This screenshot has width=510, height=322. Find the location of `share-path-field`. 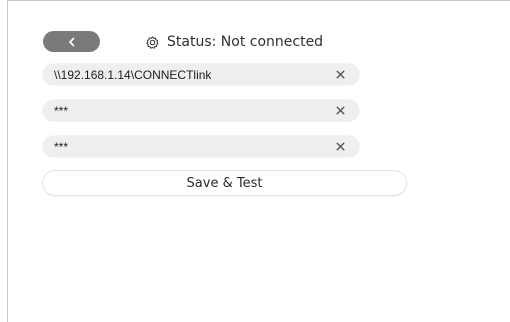

share-path-field is located at coordinates (201, 74).